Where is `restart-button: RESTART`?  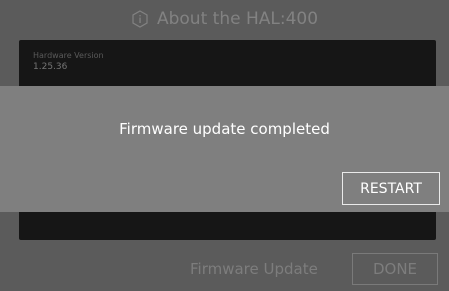
restart-button: RESTART is located at coordinates (391, 188).